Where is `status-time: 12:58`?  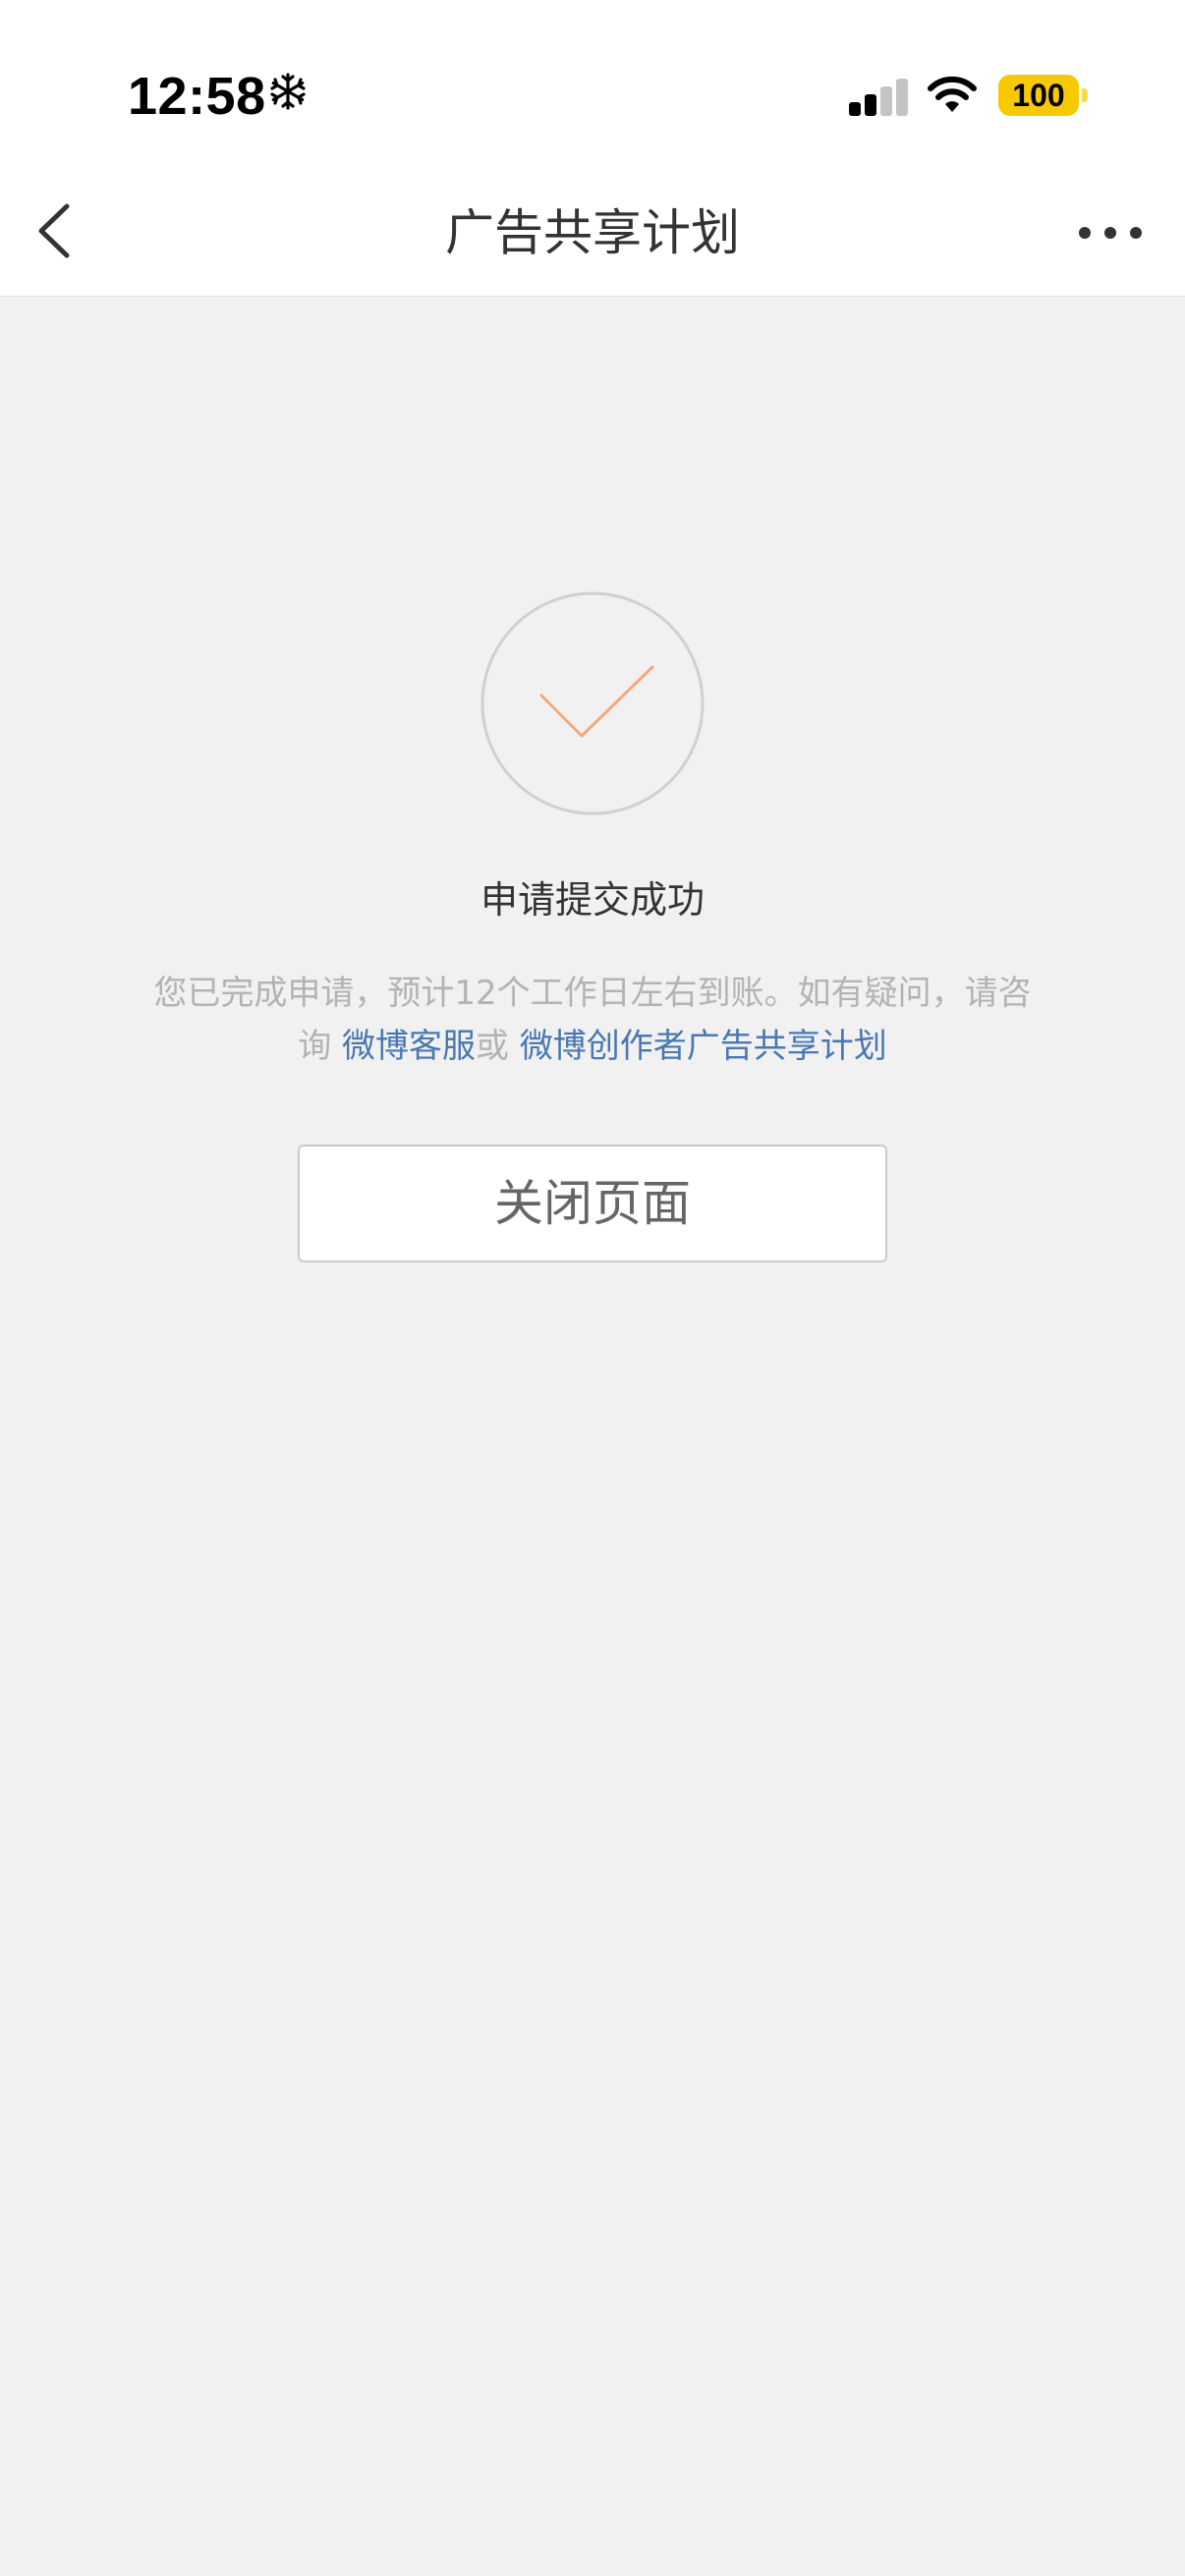
status-time: 12:58 is located at coordinates (197, 96).